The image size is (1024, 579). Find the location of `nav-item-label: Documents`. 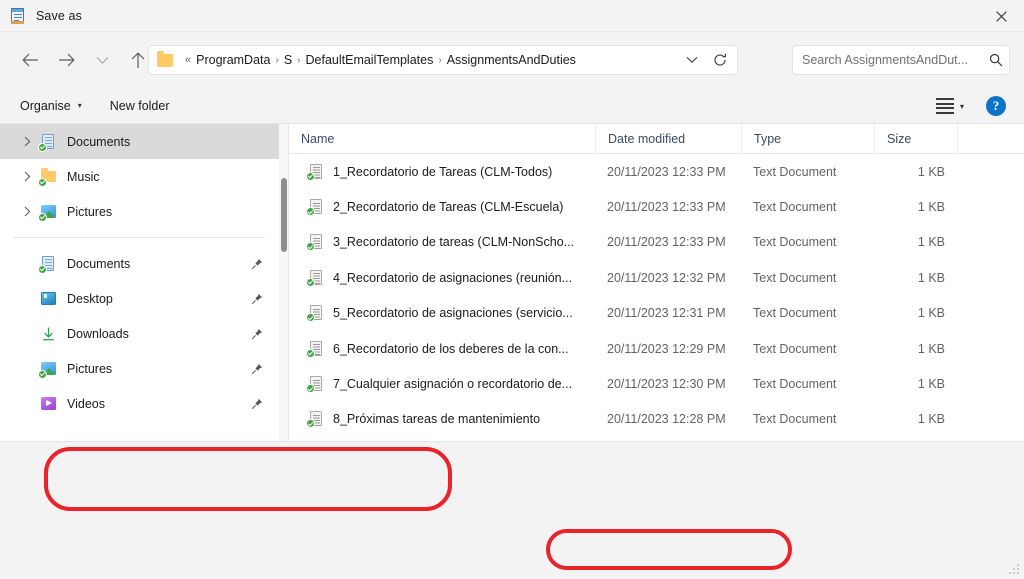

nav-item-label: Documents is located at coordinates (99, 141).